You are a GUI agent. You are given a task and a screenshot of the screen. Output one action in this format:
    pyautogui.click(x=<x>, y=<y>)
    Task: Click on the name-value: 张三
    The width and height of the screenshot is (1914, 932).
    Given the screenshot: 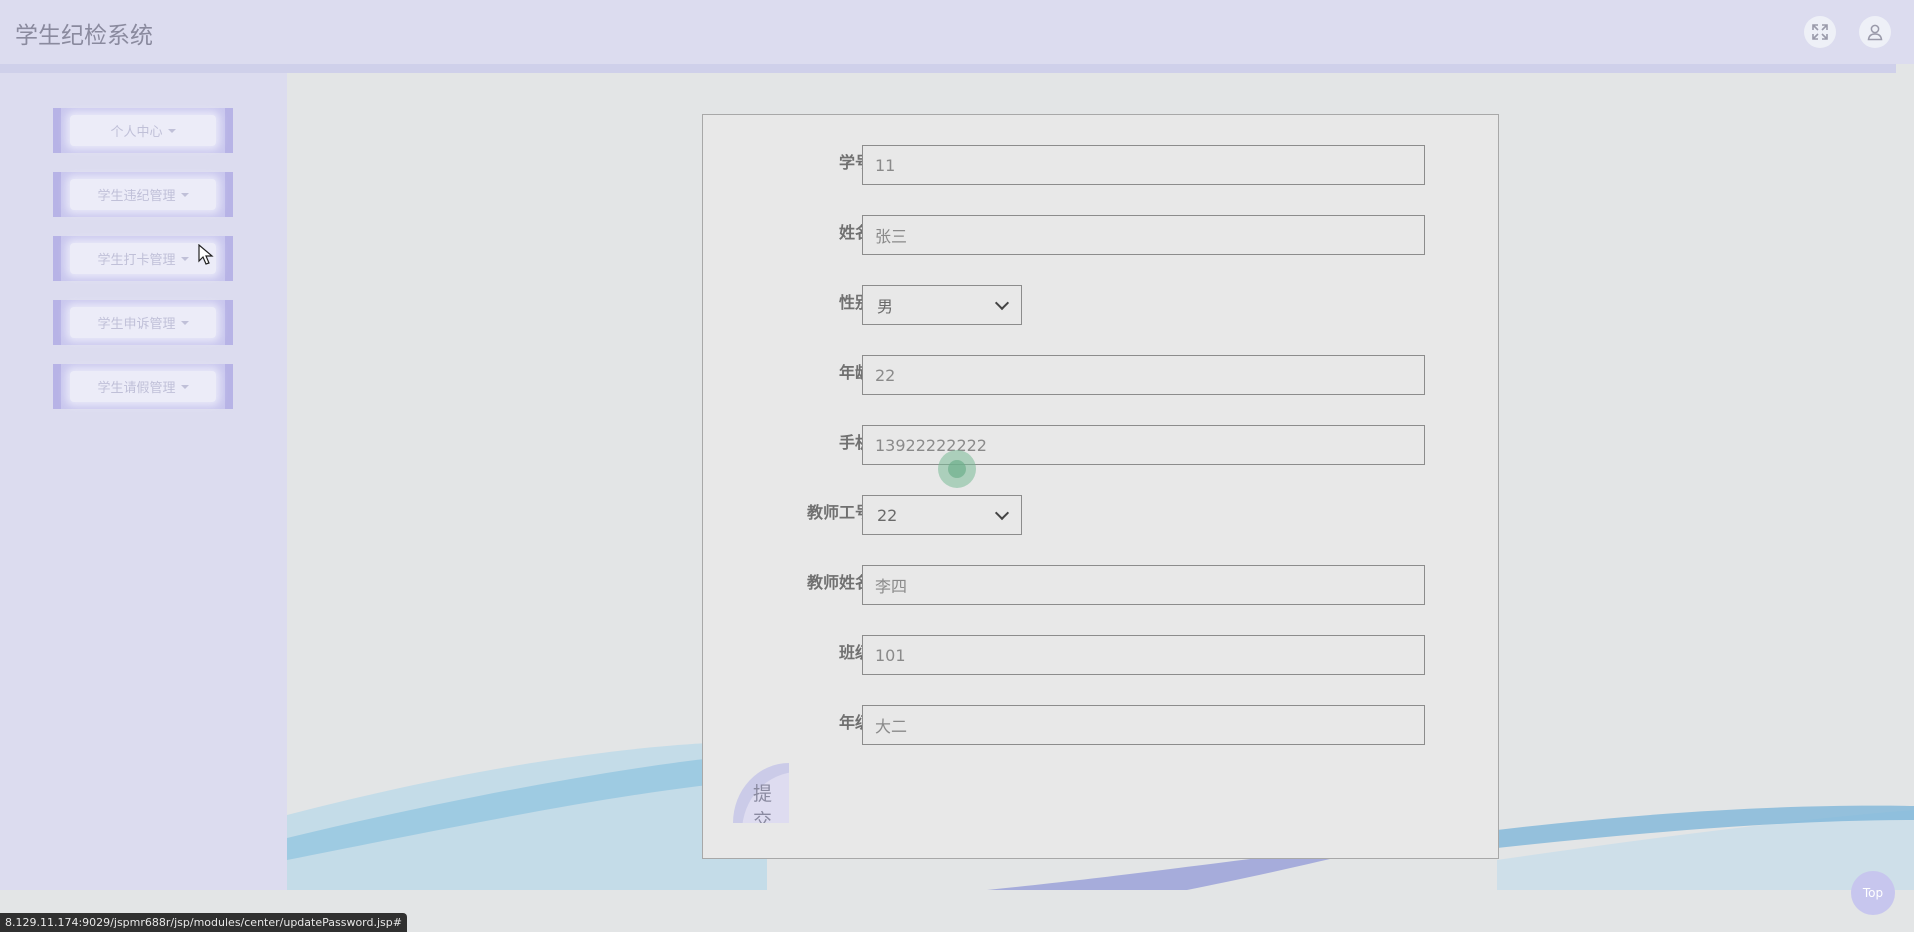 What is the action you would take?
    pyautogui.click(x=891, y=236)
    